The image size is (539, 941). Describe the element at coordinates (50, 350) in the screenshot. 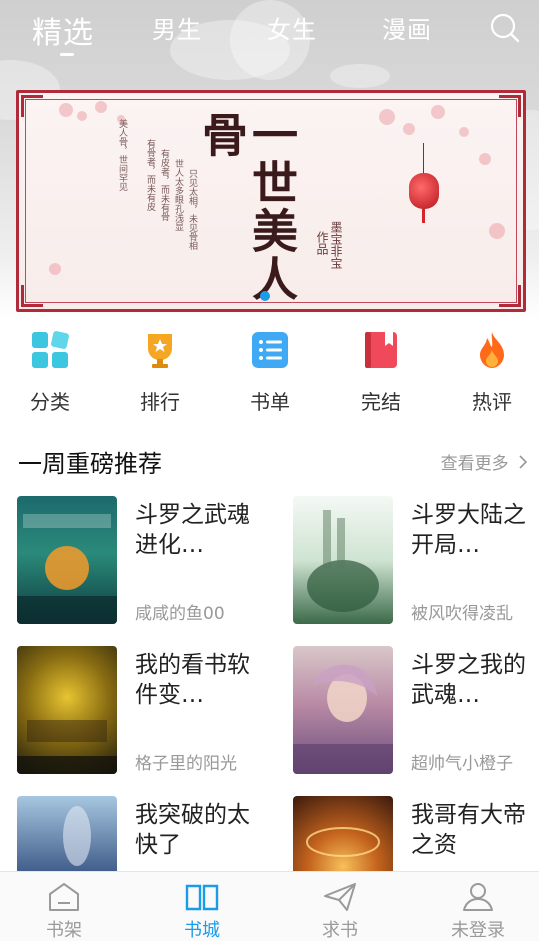

I see `grid-icon` at that location.